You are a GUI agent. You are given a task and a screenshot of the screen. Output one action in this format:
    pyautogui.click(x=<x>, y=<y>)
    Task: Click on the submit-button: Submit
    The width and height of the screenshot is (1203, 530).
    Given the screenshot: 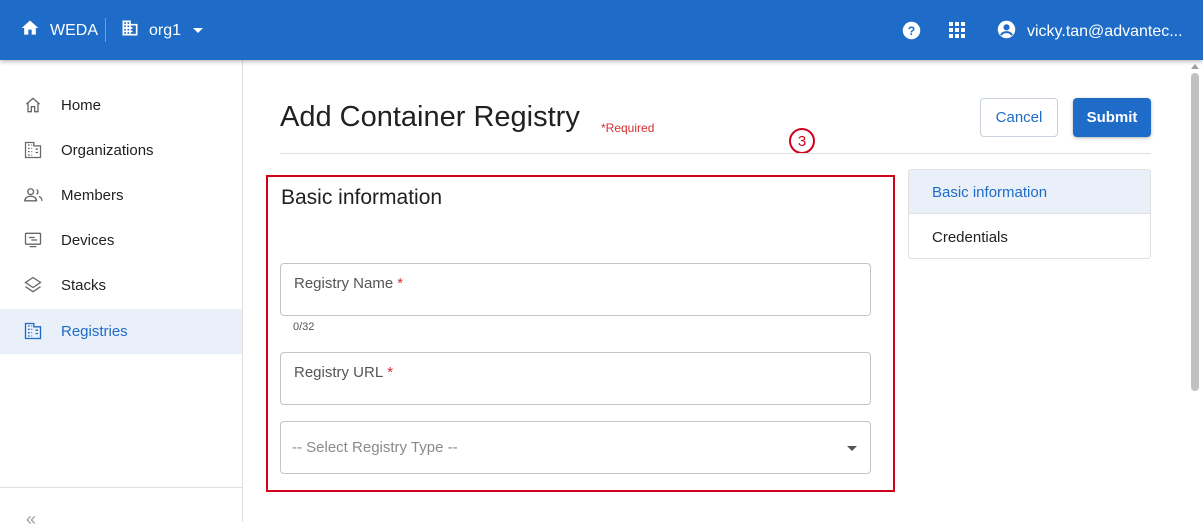 What is the action you would take?
    pyautogui.click(x=1112, y=117)
    